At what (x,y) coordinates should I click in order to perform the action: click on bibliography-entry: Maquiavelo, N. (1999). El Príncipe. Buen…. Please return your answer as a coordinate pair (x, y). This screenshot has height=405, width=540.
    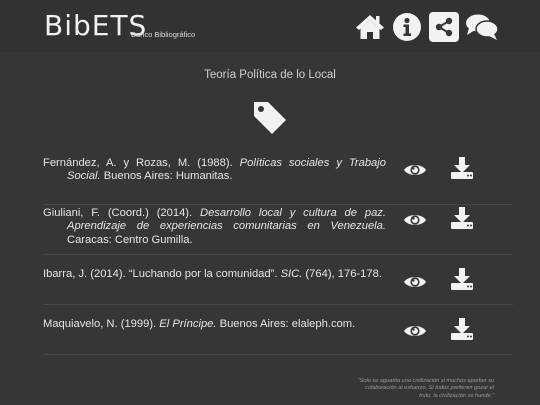
    Looking at the image, I should click on (278, 336).